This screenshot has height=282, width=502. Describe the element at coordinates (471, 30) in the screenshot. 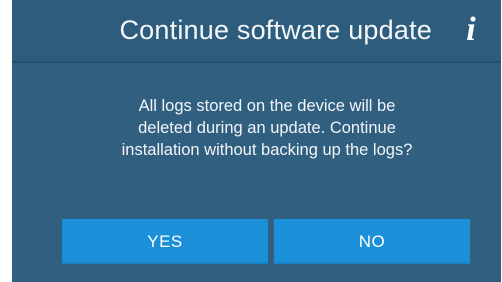

I see `info-icon: i` at that location.